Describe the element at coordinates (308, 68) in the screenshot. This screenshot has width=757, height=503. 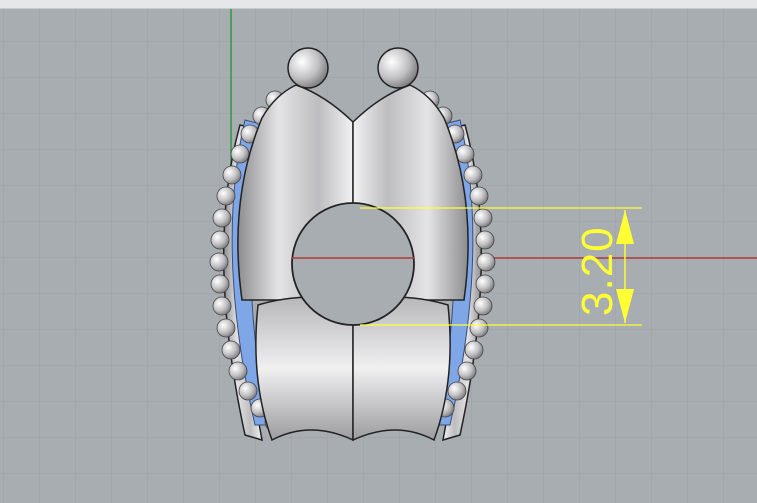
I see `top-ball-left` at that location.